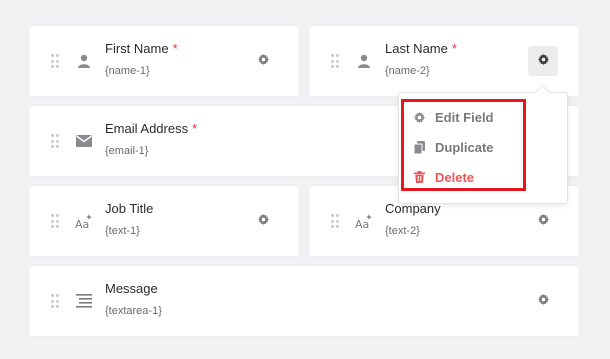 The width and height of the screenshot is (610, 359). I want to click on field-tag: {name-1}, so click(127, 71).